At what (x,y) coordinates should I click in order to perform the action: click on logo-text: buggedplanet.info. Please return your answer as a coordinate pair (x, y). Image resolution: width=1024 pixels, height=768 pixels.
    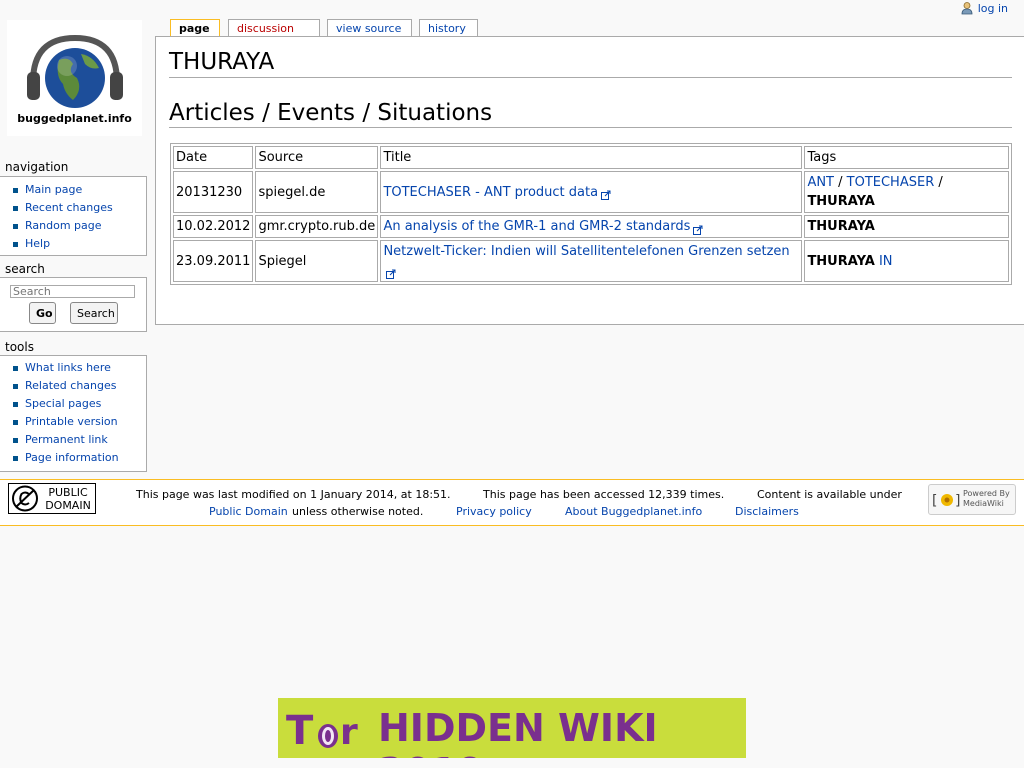
    Looking at the image, I should click on (74, 118).